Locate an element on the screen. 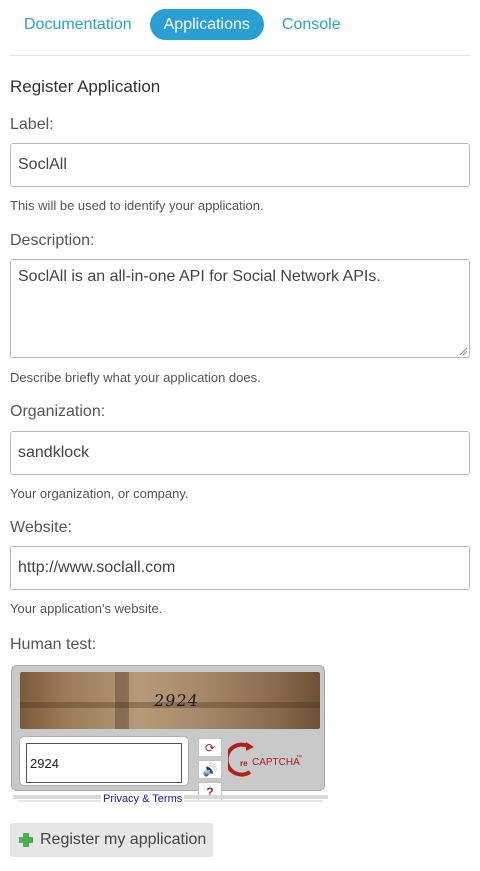 The height and width of the screenshot is (871, 480). top-nav: Documentation Applications Console is located at coordinates (240, 24).